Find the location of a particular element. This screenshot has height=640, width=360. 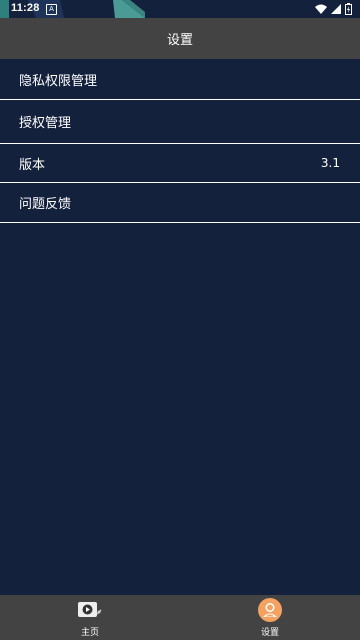

settings-item-authorization: 授权管理 is located at coordinates (180, 122).